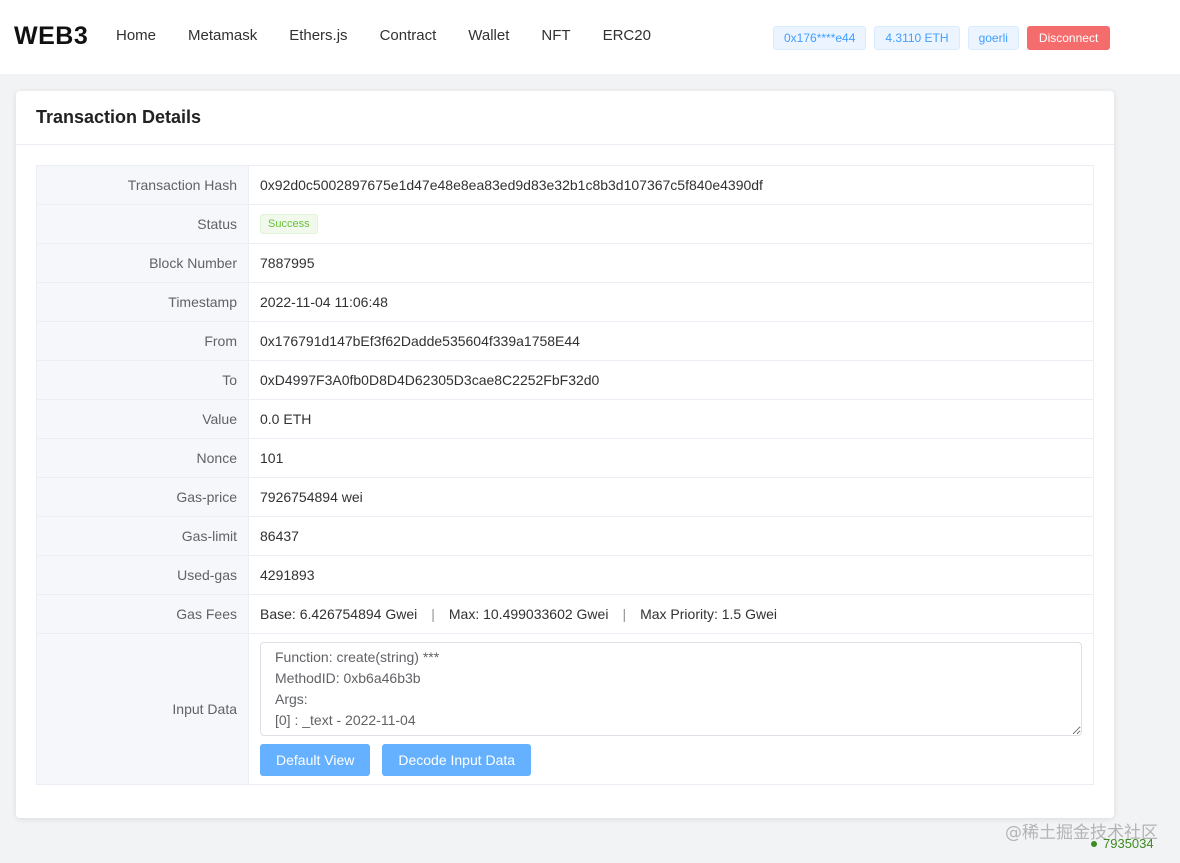 The image size is (1180, 863). I want to click on nav-ethersjs: Ethers.js, so click(318, 35).